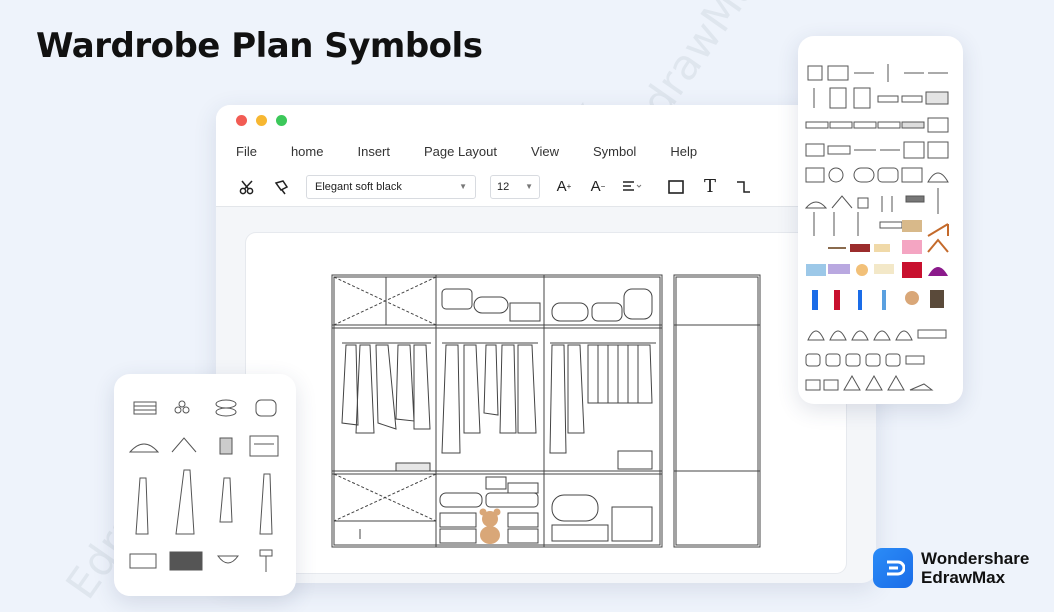 The width and height of the screenshot is (1054, 612). What do you see at coordinates (876, 227) in the screenshot?
I see `wardrobe-symbols-grid` at bounding box center [876, 227].